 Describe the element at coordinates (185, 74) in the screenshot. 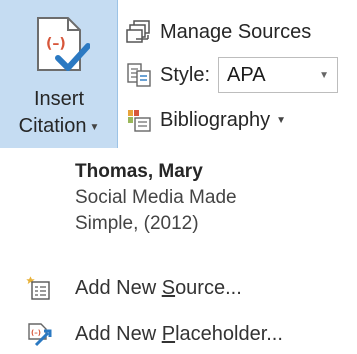

I see `style-label: Style:` at that location.